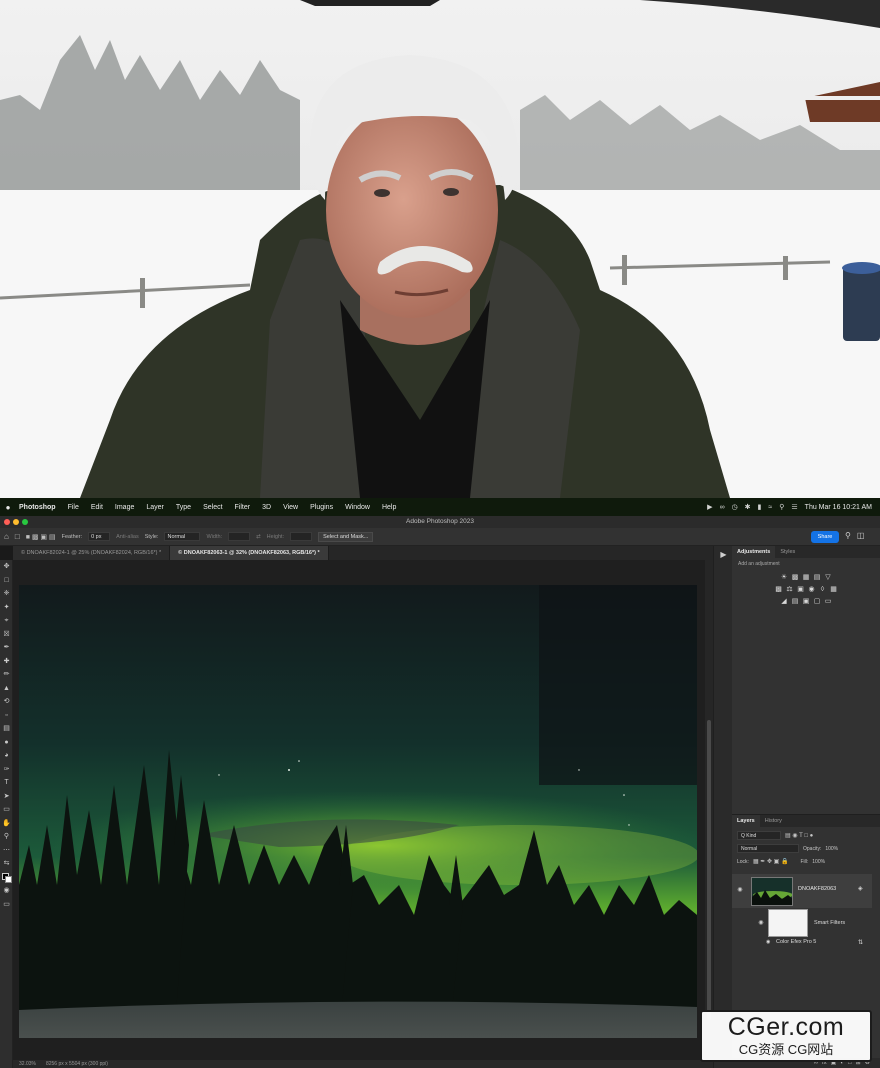  Describe the element at coordinates (7, 522) in the screenshot. I see `close-icon` at that location.